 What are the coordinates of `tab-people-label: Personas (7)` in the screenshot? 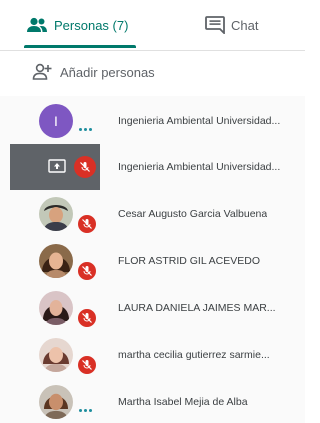 It's located at (91, 25).